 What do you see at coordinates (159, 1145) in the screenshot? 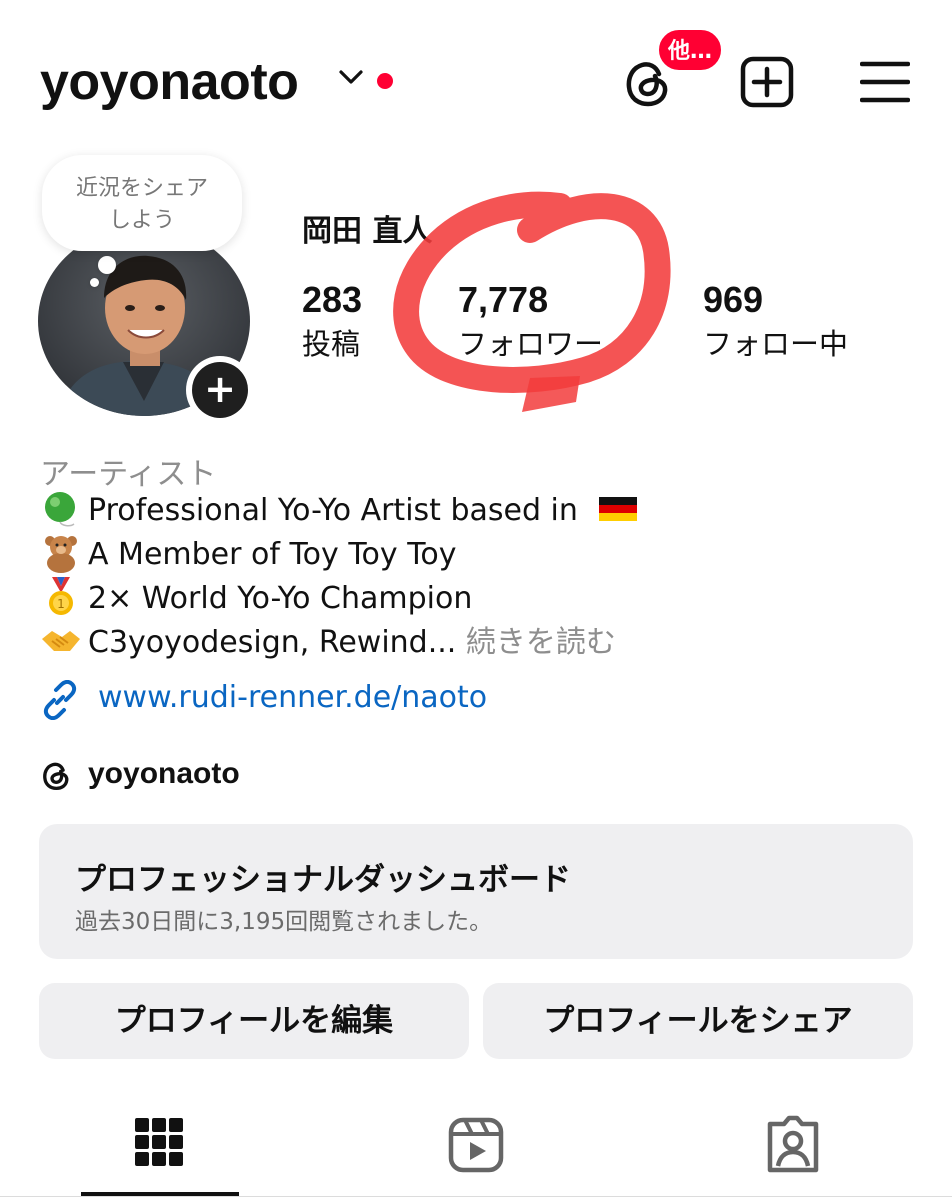
I see `grid-icon` at bounding box center [159, 1145].